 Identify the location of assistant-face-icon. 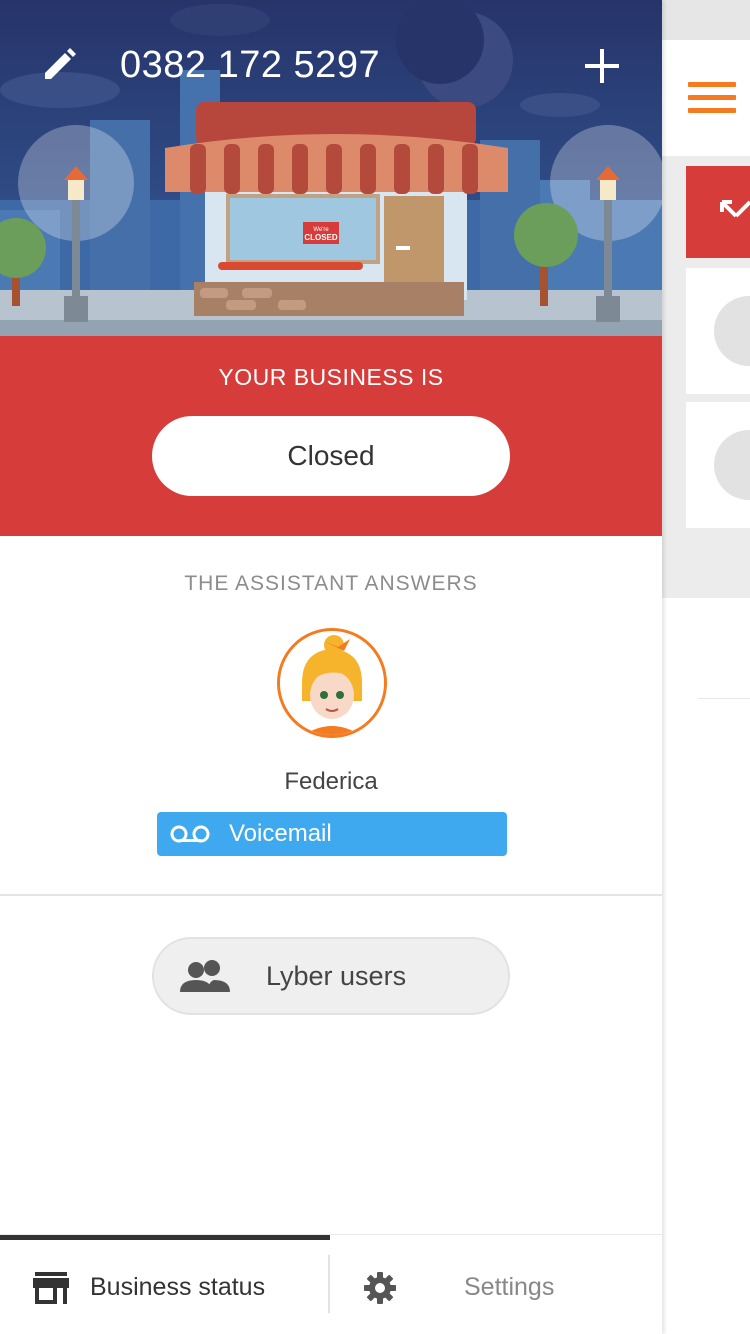
(332, 683).